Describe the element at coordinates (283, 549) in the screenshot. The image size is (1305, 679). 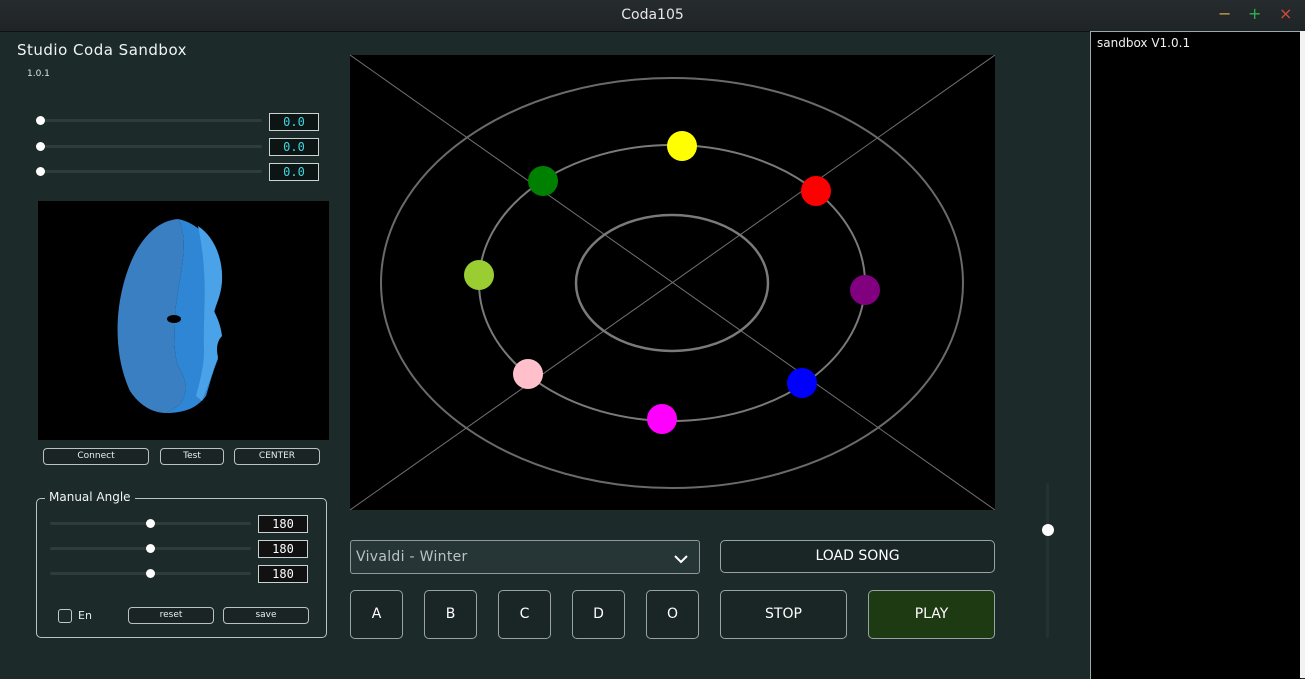
I see `angle-2-value: 180` at that location.